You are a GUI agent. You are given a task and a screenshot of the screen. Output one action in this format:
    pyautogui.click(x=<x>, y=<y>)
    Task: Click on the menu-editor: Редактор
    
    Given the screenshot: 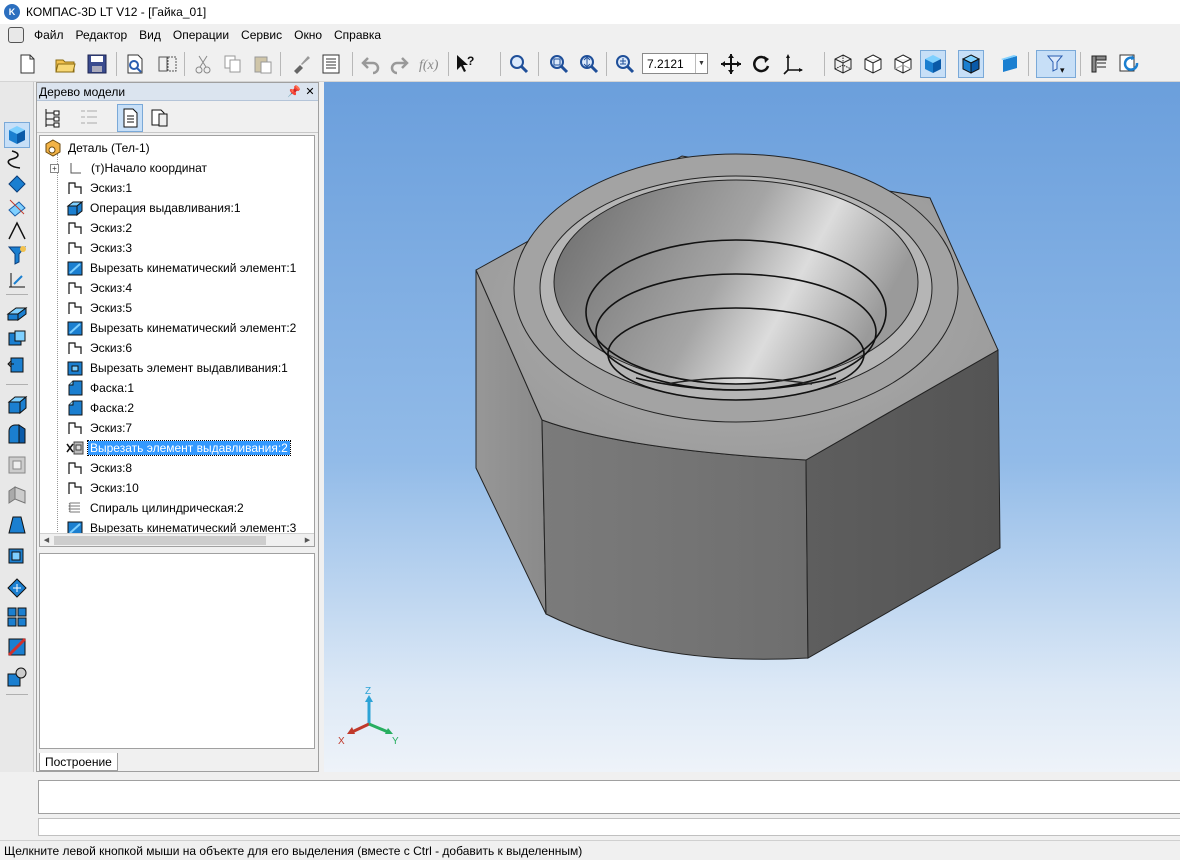 What is the action you would take?
    pyautogui.click(x=102, y=35)
    